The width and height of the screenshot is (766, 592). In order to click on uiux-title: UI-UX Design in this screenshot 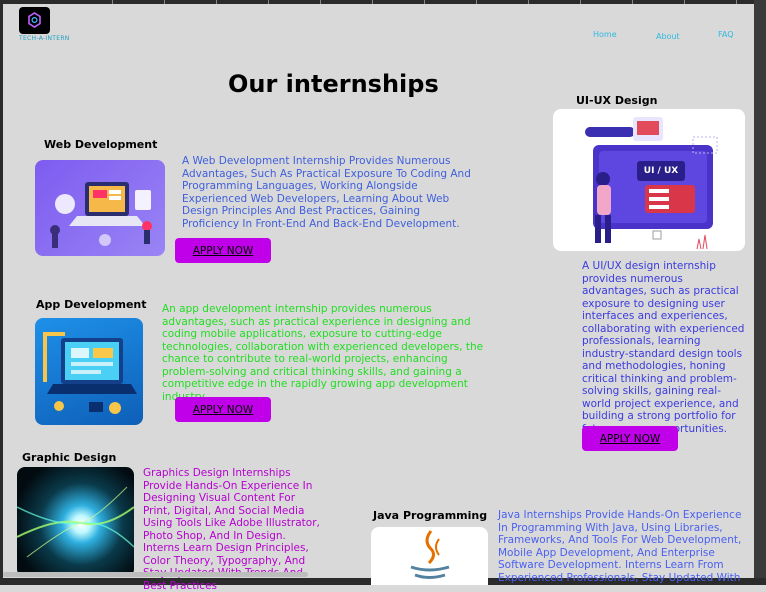, I will do `click(617, 100)`.